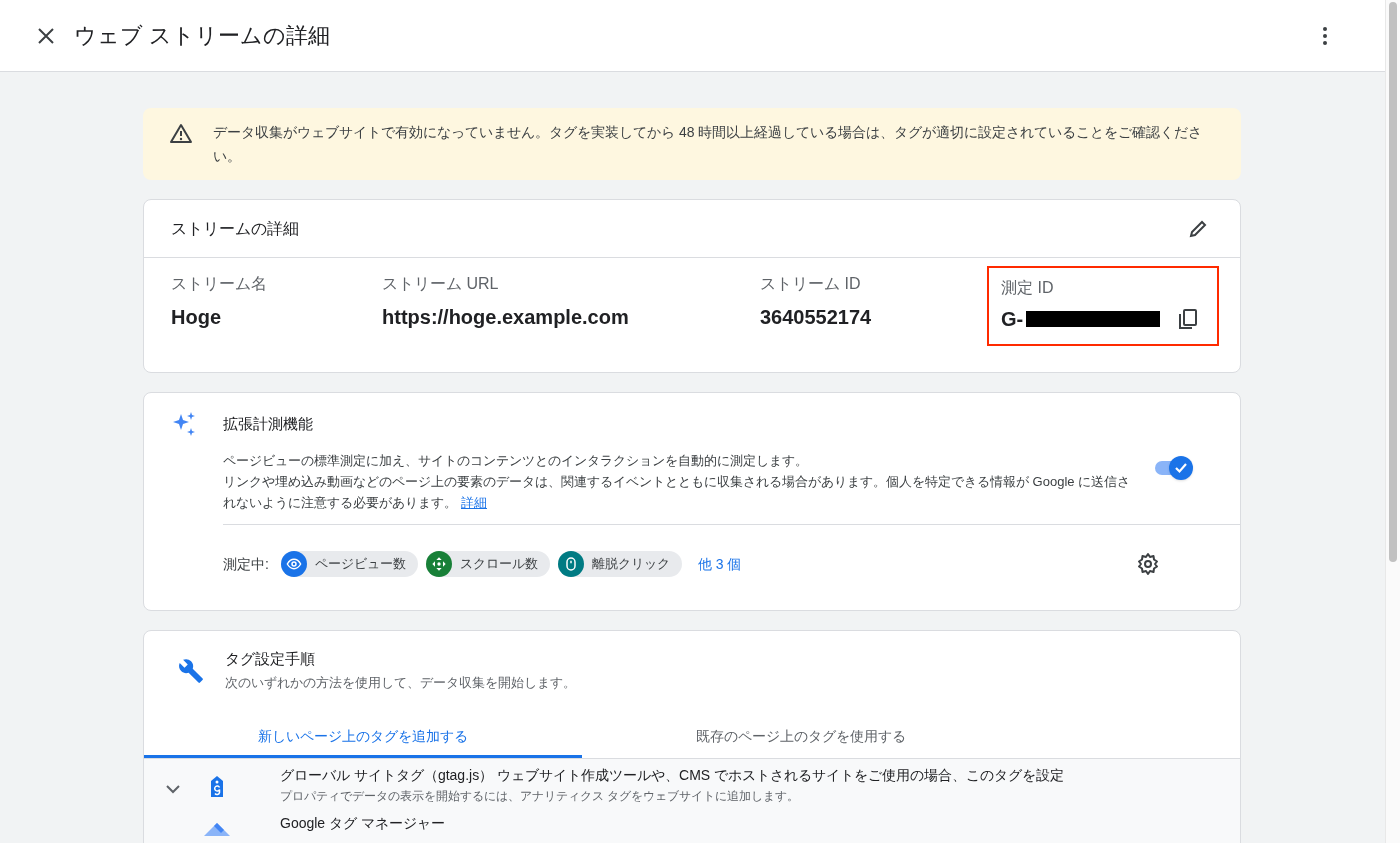  What do you see at coordinates (202, 36) in the screenshot?
I see `page-title: ウェブ ストリームの詳細` at bounding box center [202, 36].